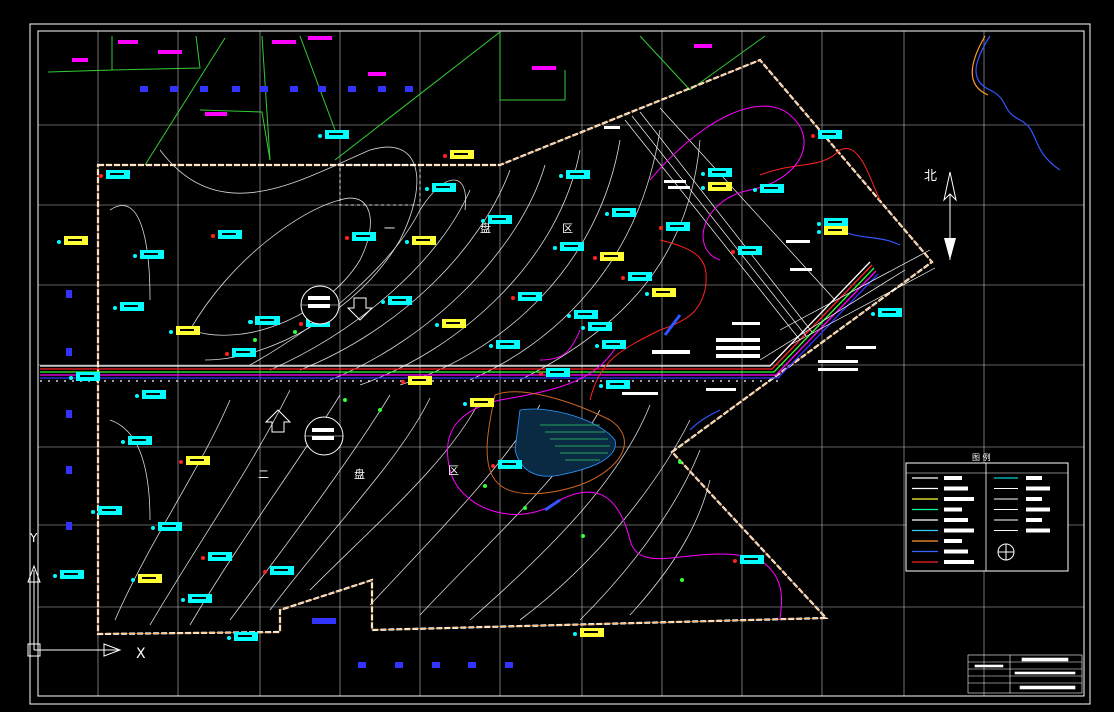  What do you see at coordinates (360, 309) in the screenshot?
I see `flow-arrow-down` at bounding box center [360, 309].